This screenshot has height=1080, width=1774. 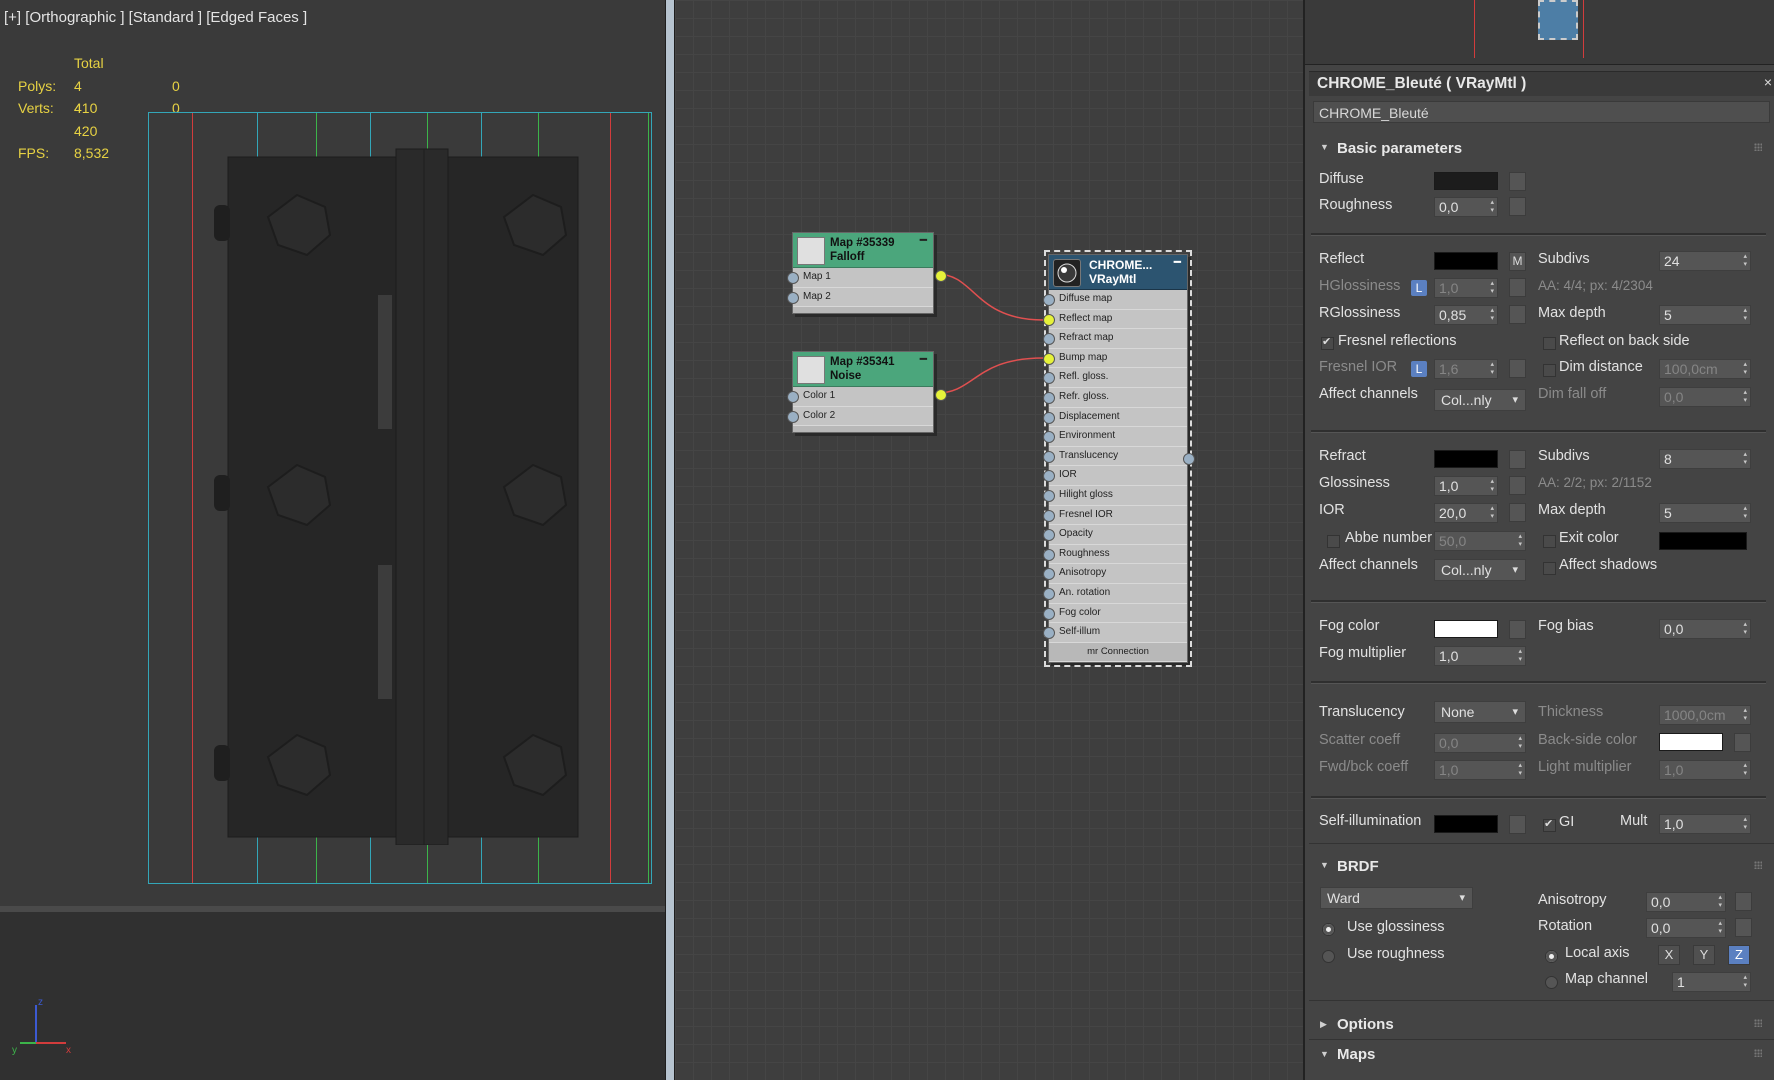 I want to click on fresnel-ior-map-button, so click(x=1517, y=368).